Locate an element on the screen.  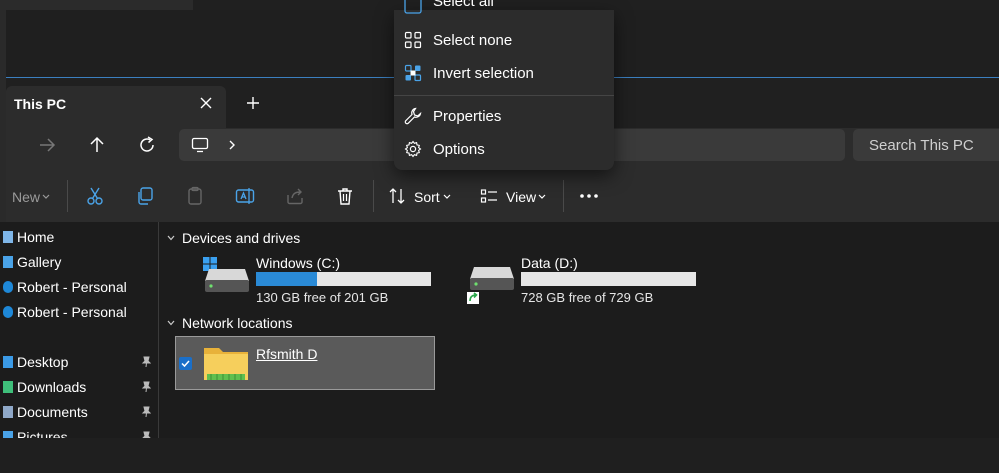
drive-name: Windows (C:) is located at coordinates (298, 263).